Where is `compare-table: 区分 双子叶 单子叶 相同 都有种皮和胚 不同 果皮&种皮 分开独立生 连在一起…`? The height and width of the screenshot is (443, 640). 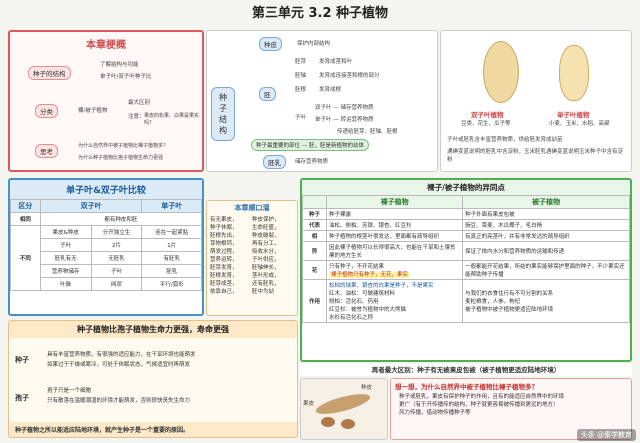
compare-table: 区分 双子叶 单子叶 相同 都有种皮和胚 不同 果皮&种皮 分开独立生 连在一起… is located at coordinates (106, 245).